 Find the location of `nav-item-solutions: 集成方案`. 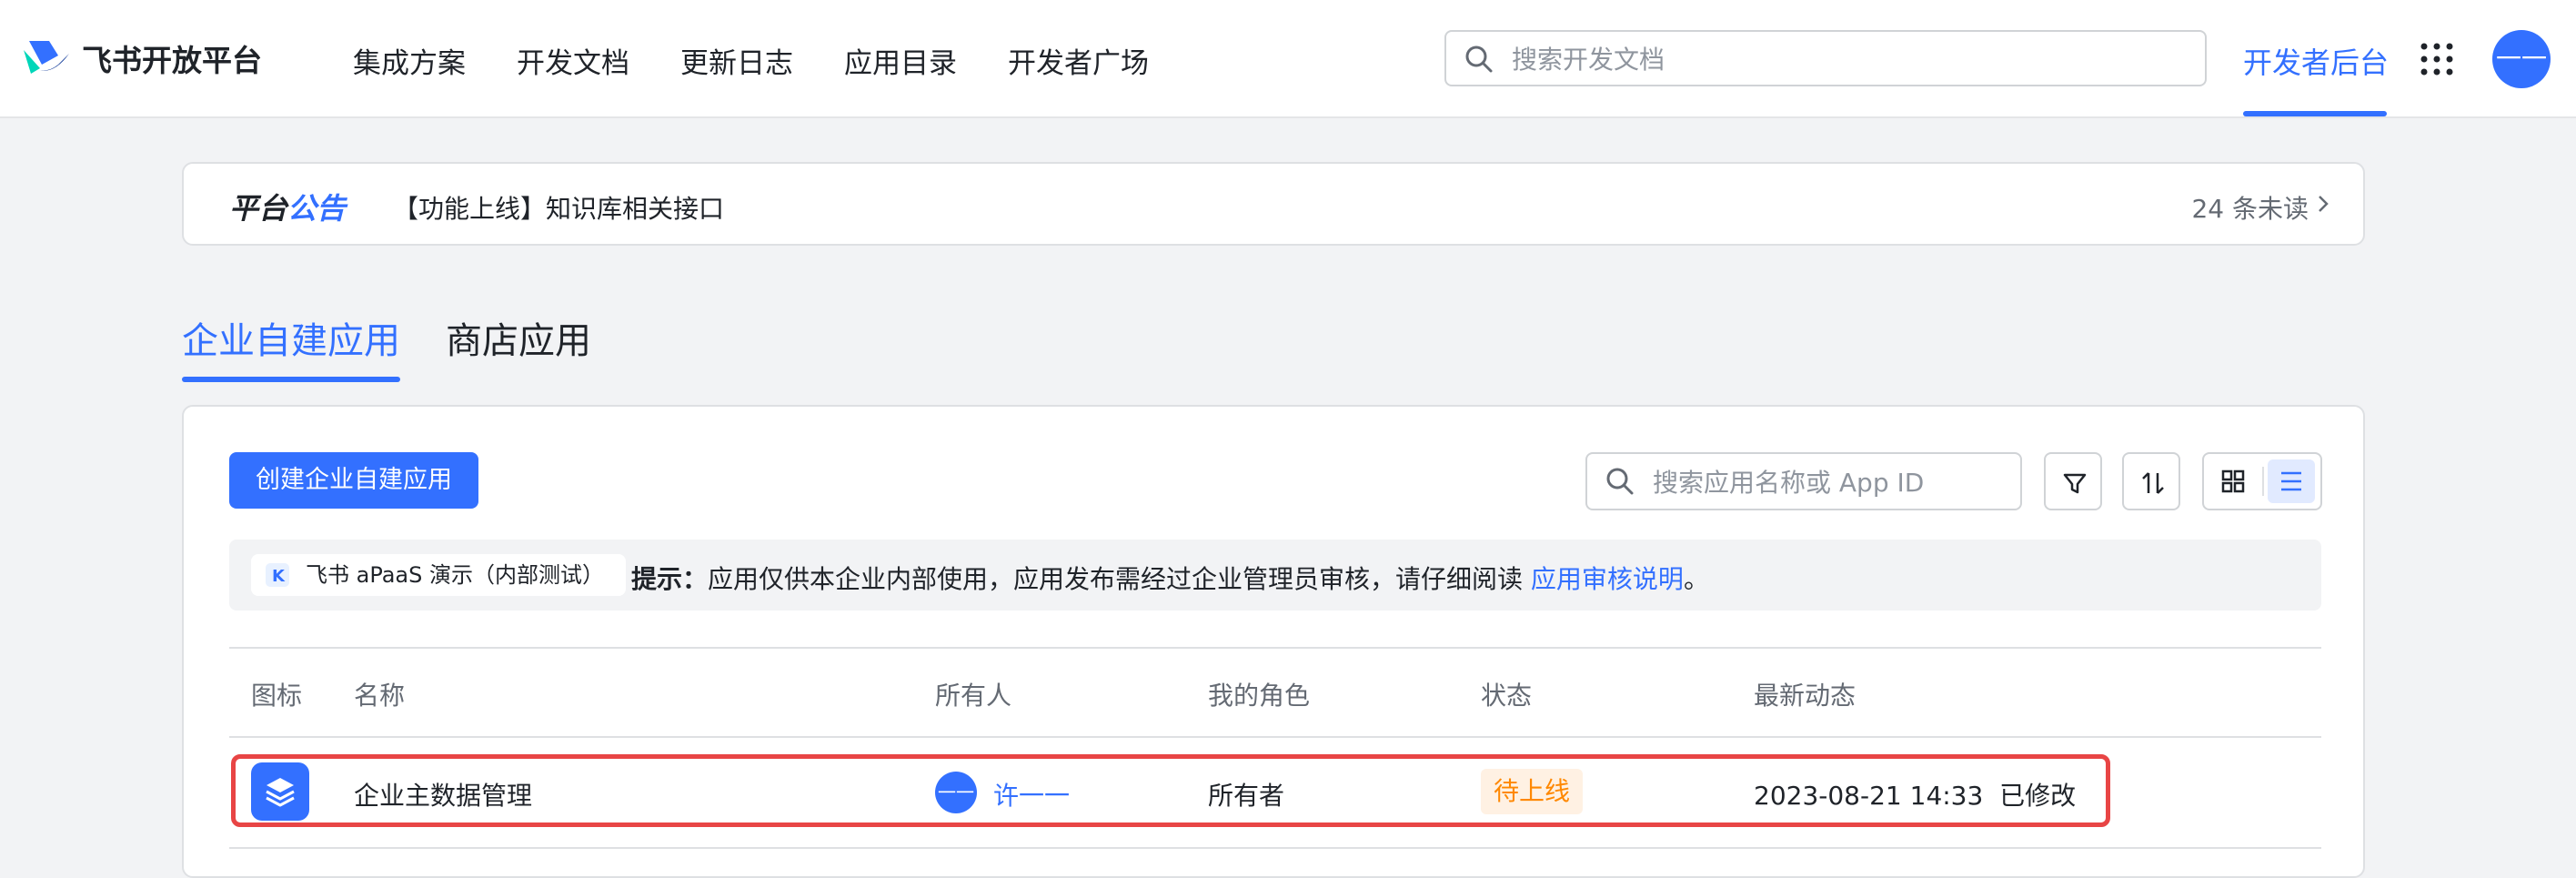

nav-item-solutions: 集成方案 is located at coordinates (409, 60).